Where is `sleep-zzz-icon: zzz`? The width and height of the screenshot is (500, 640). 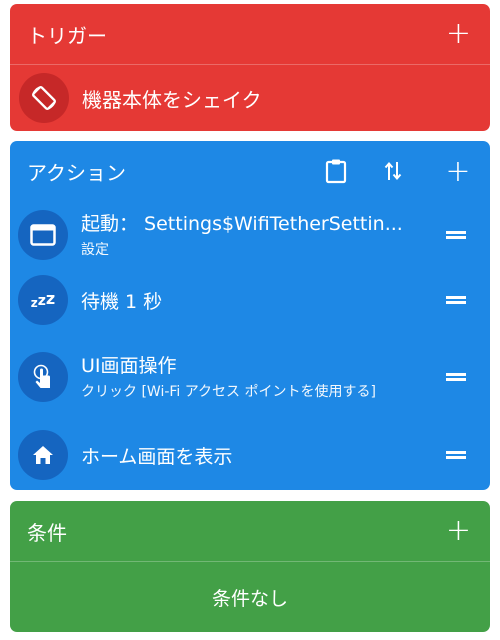 sleep-zzz-icon: zzz is located at coordinates (43, 300).